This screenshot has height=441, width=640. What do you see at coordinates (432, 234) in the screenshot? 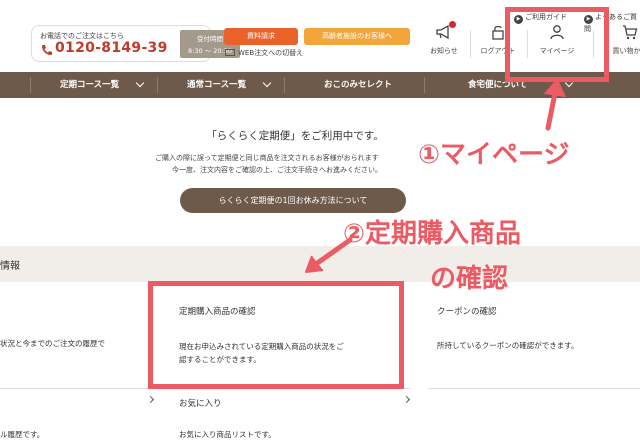
I see `annotation-step-2: ②定期購入商品` at bounding box center [432, 234].